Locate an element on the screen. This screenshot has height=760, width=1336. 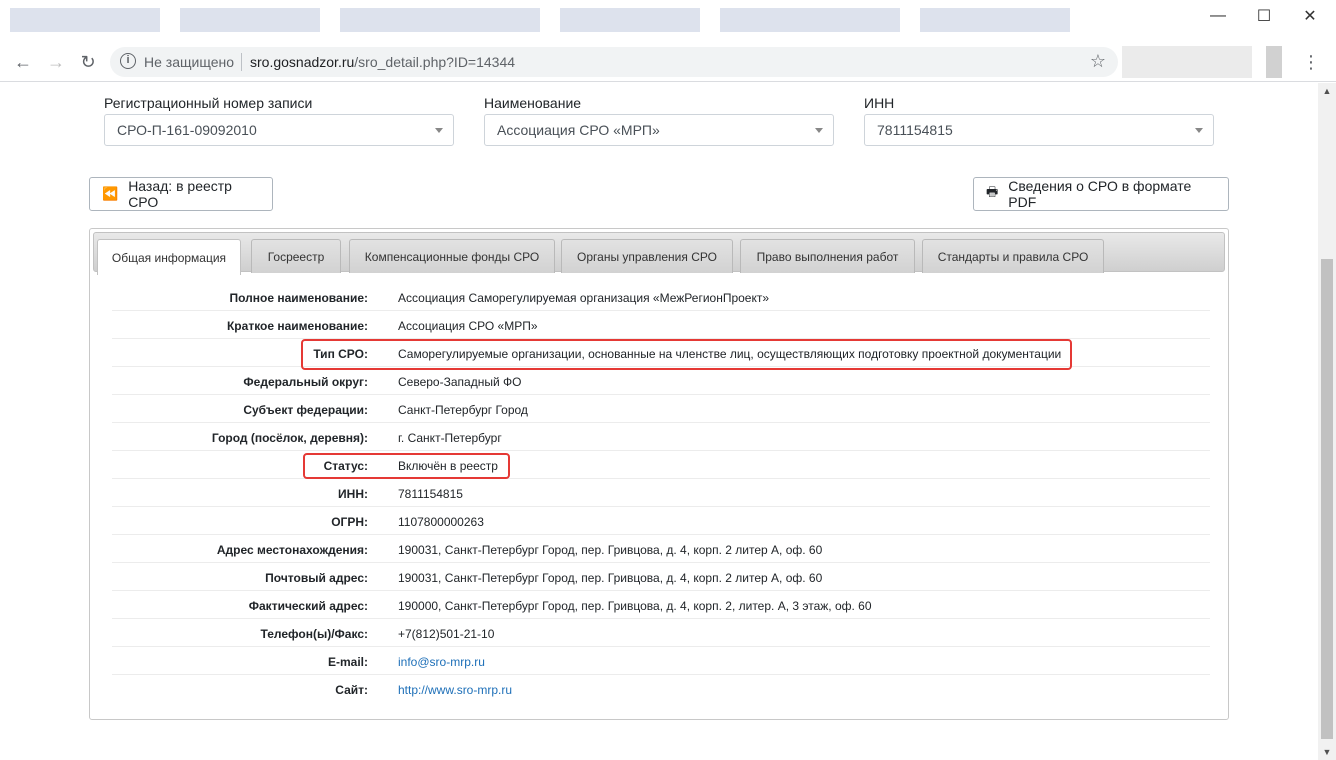
website-link: http://www.sro-mrp.ru is located at coordinates (455, 690).